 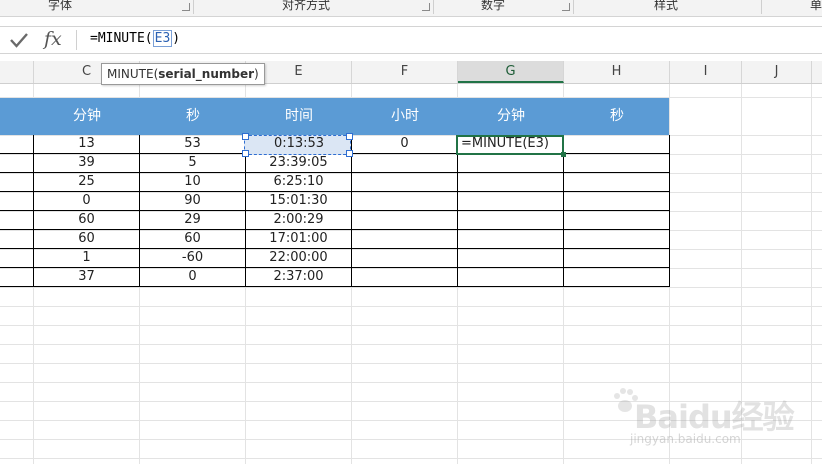 What do you see at coordinates (816, 6) in the screenshot?
I see `ribbon-group-cells-label: 单` at bounding box center [816, 6].